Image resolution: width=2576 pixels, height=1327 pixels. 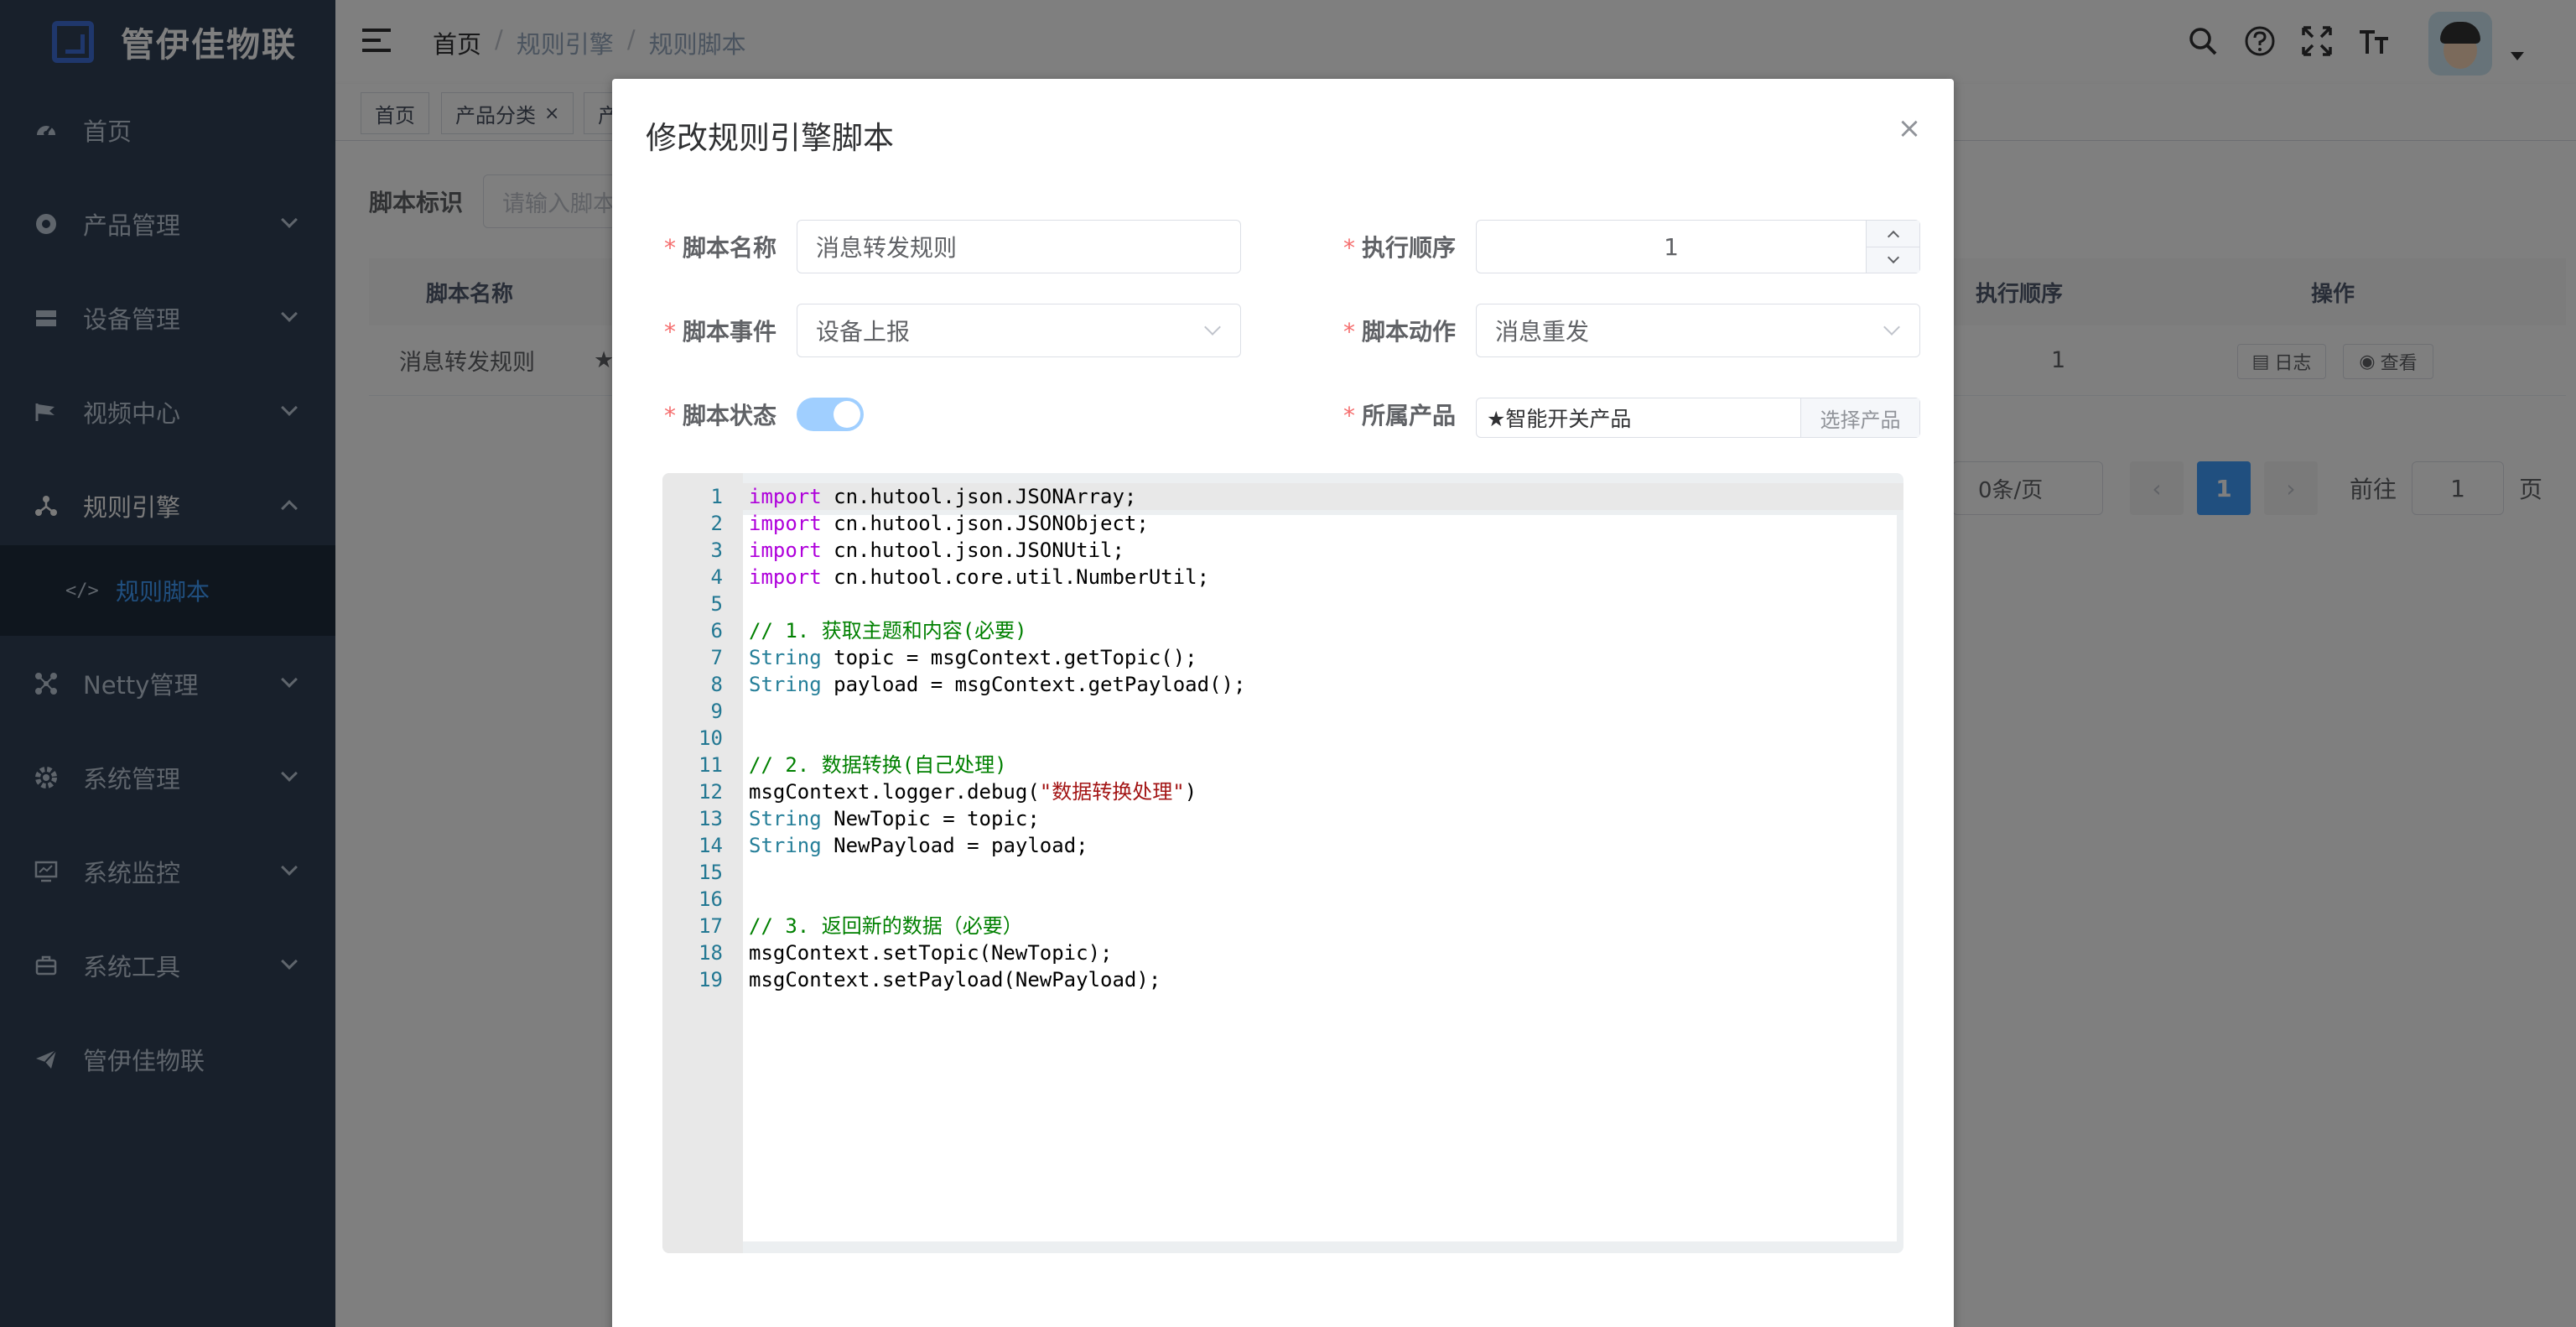 What do you see at coordinates (894, 818) in the screenshot?
I see `code-line: String NewTopic = topic;` at bounding box center [894, 818].